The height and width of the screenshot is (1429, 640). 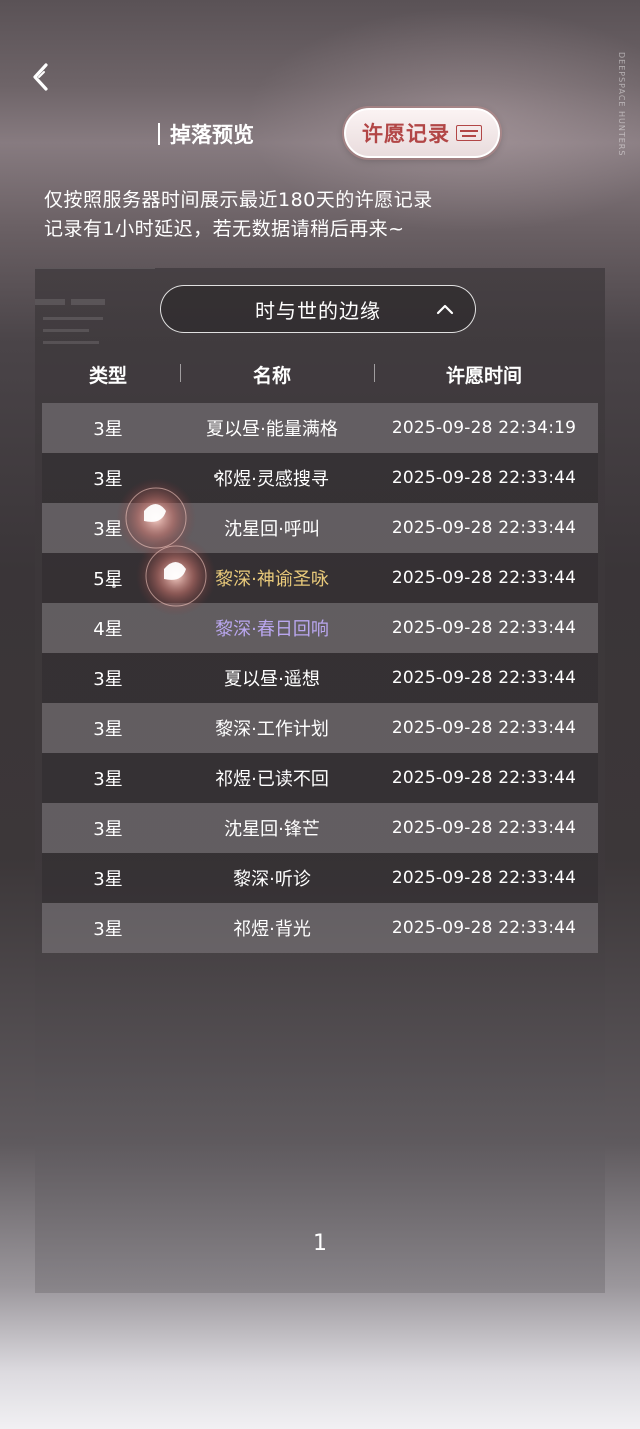 What do you see at coordinates (272, 529) in the screenshot?
I see `cell-name: 沈星回·呼叫` at bounding box center [272, 529].